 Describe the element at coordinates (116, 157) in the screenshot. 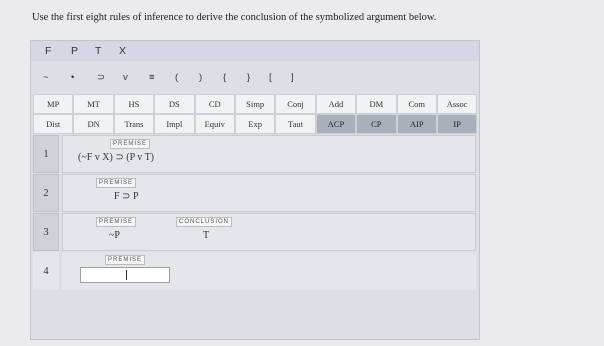

I see `premise-formula: (~F v X) ⊃ (P v T)` at that location.